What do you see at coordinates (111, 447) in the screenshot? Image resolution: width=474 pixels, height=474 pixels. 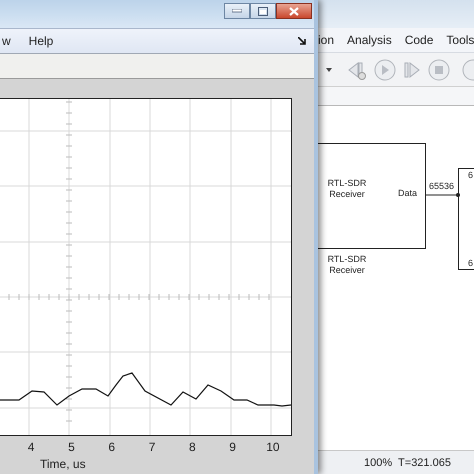 I see `axis-tick-label: 6` at bounding box center [111, 447].